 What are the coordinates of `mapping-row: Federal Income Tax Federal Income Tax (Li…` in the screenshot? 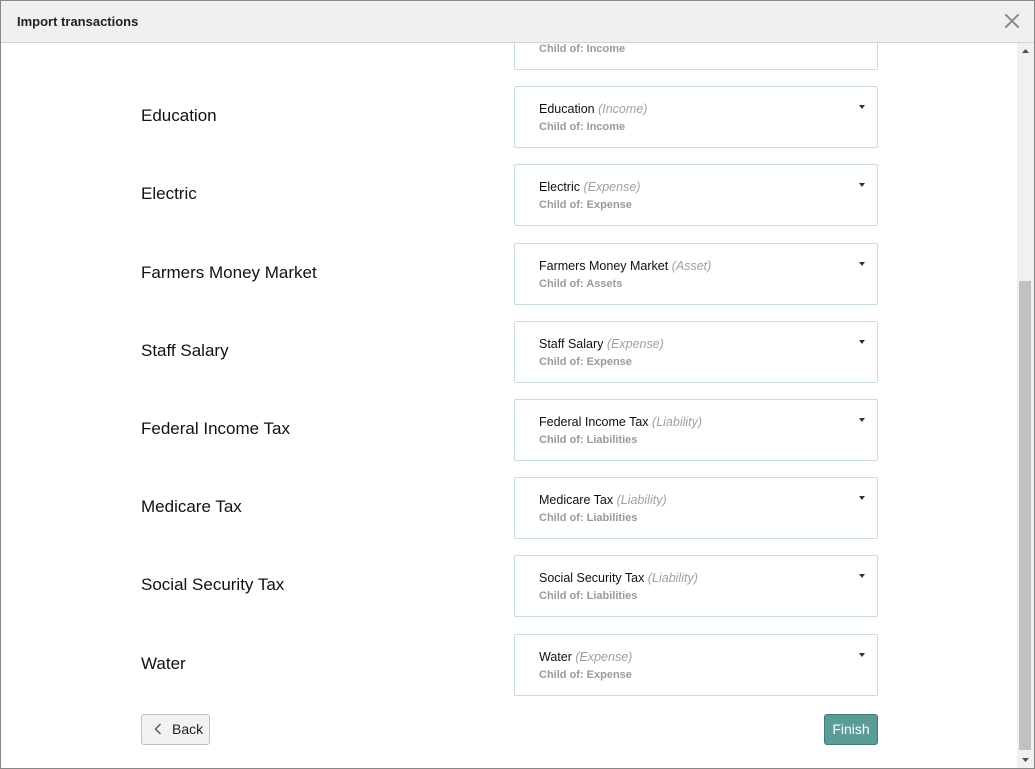 It's located at (509, 430).